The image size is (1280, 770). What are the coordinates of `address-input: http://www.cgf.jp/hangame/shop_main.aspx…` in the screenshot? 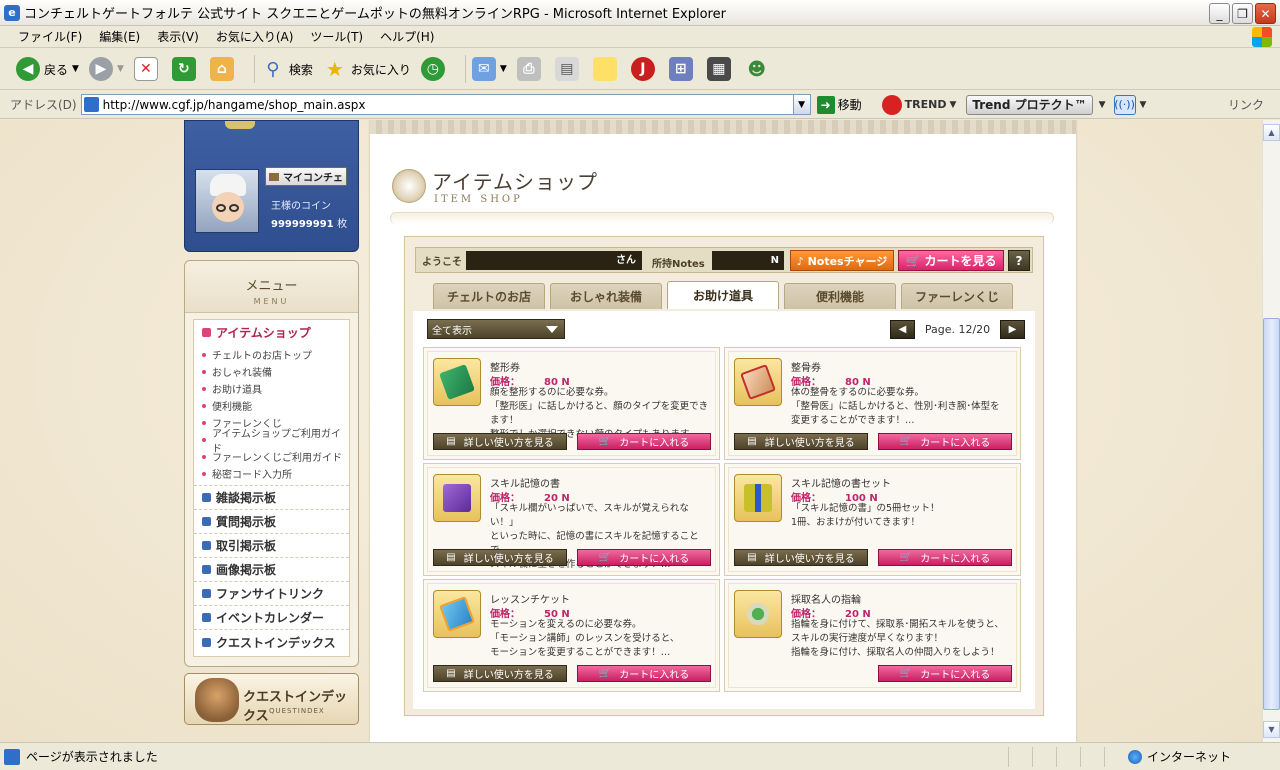 It's located at (445, 104).